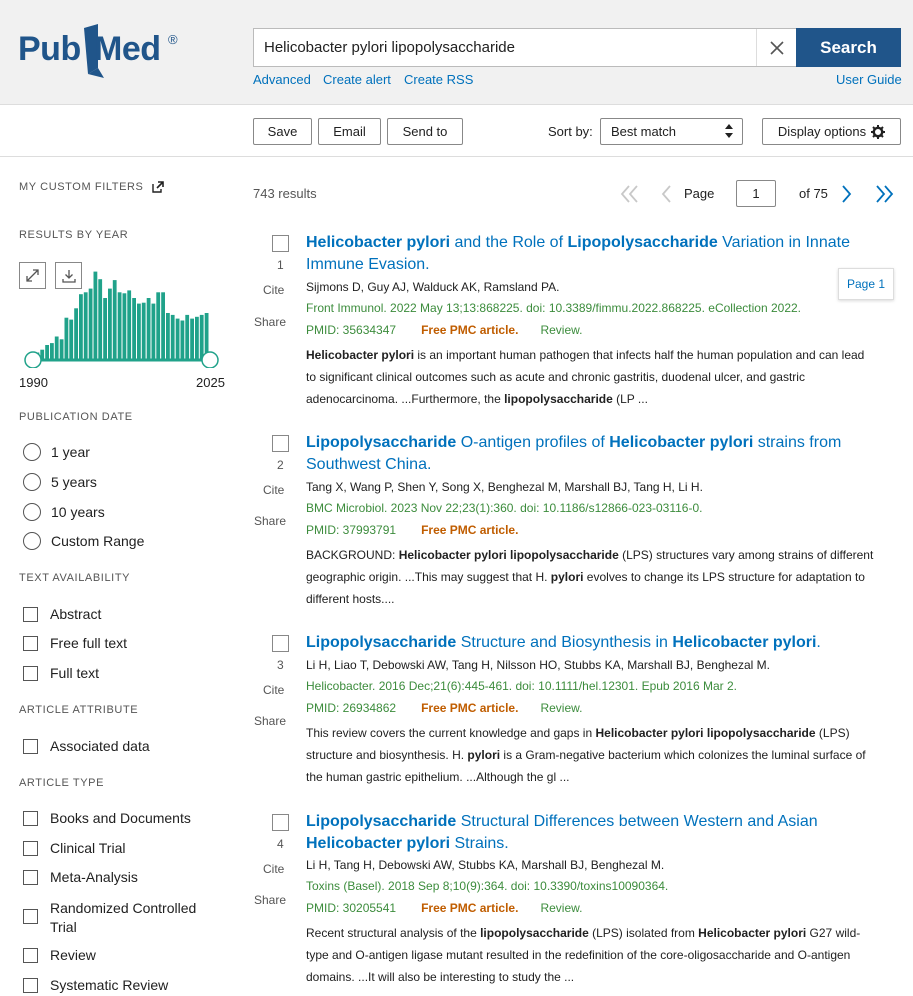 Image resolution: width=913 pixels, height=996 pixels. Describe the element at coordinates (210, 382) in the screenshot. I see `year-end-label: 2025` at that location.